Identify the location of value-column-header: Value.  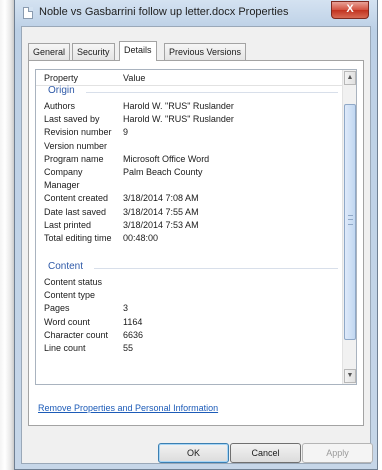
(134, 78).